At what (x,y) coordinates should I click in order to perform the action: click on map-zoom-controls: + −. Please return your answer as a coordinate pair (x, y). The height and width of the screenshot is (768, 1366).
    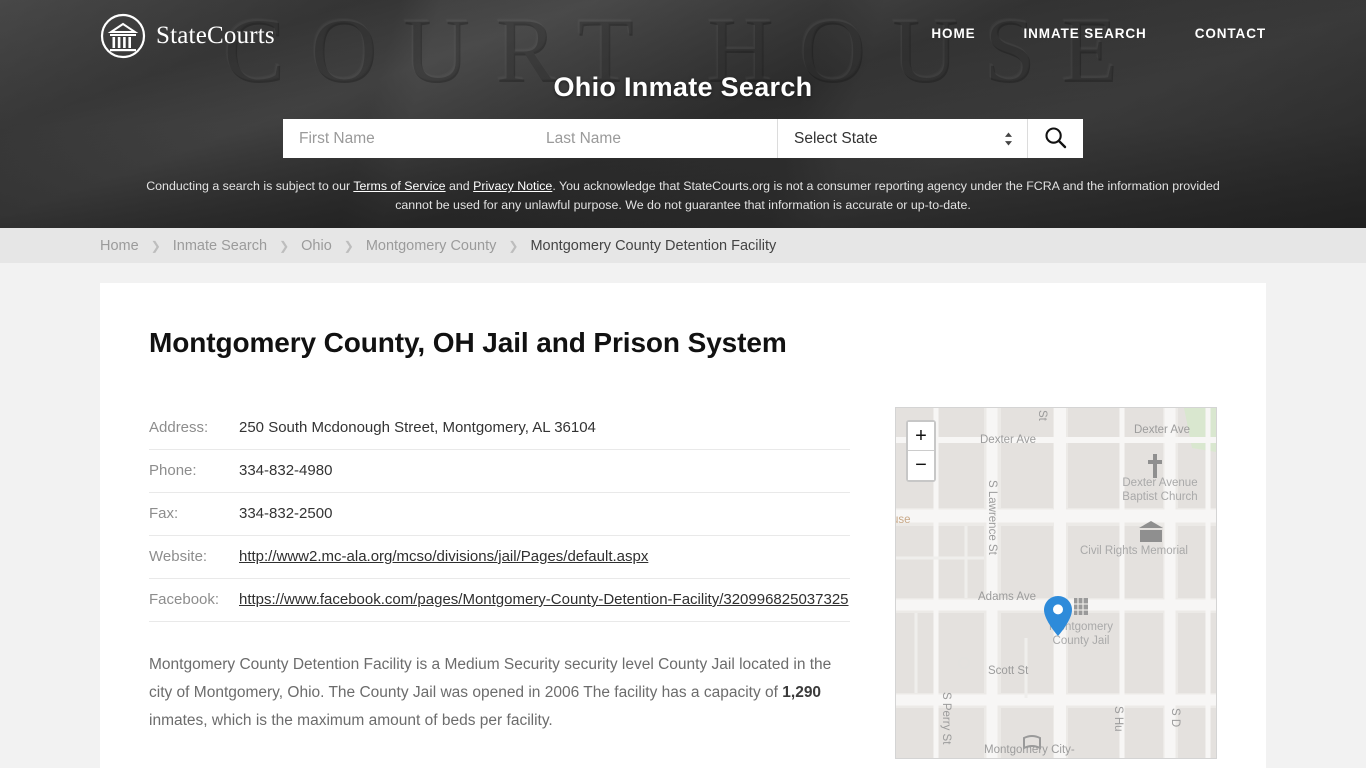
    Looking at the image, I should click on (921, 451).